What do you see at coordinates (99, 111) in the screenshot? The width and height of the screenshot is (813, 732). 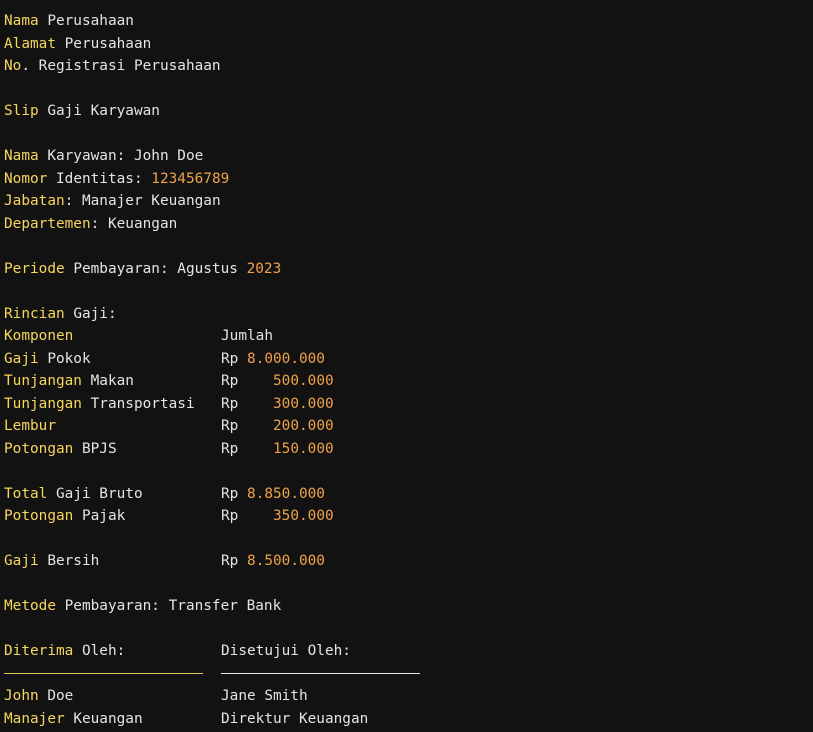 I see `text: Gaji Karyawan` at bounding box center [99, 111].